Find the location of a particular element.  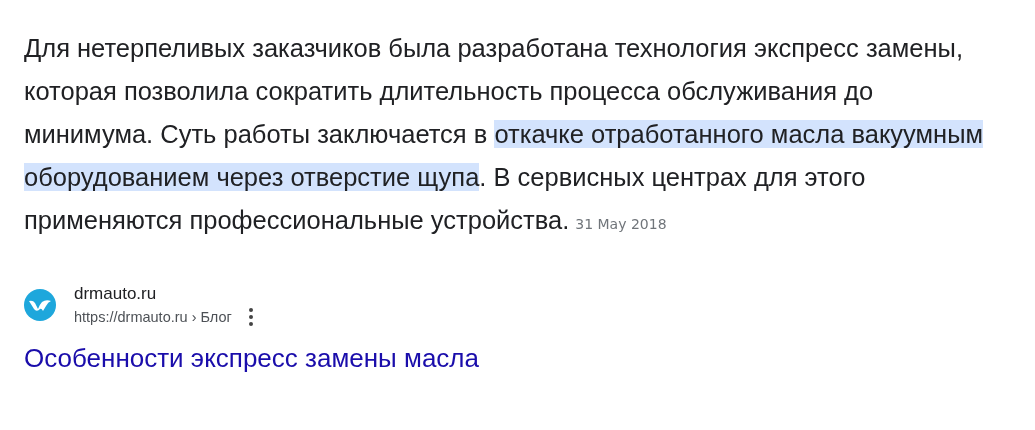

site-url: https://drmauto.ru › Блог is located at coordinates (153, 317).